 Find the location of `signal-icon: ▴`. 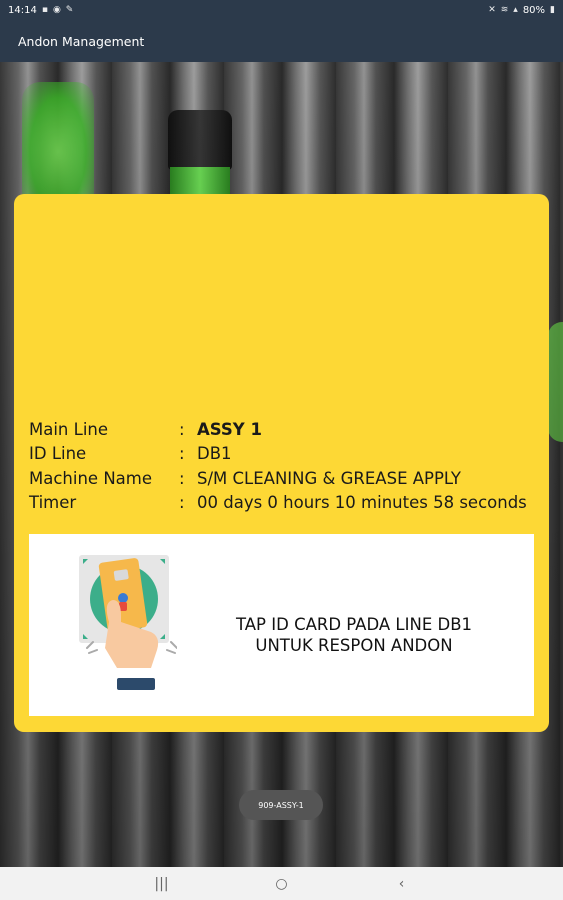

signal-icon: ▴ is located at coordinates (515, 10).